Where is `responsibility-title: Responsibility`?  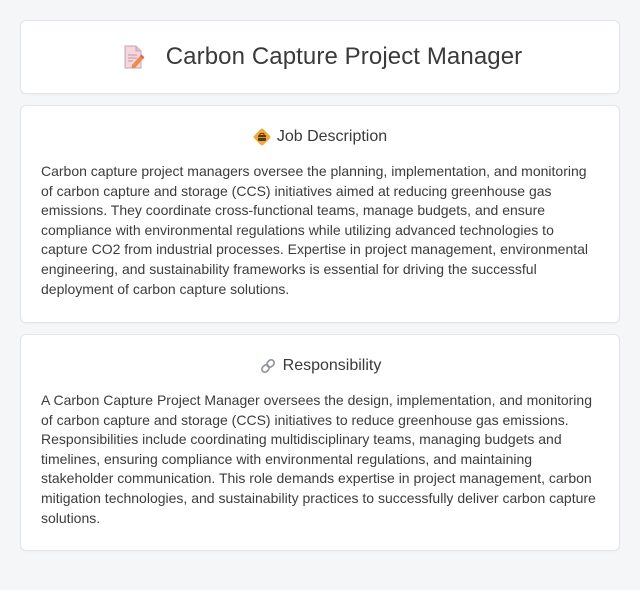 responsibility-title: Responsibility is located at coordinates (332, 365).